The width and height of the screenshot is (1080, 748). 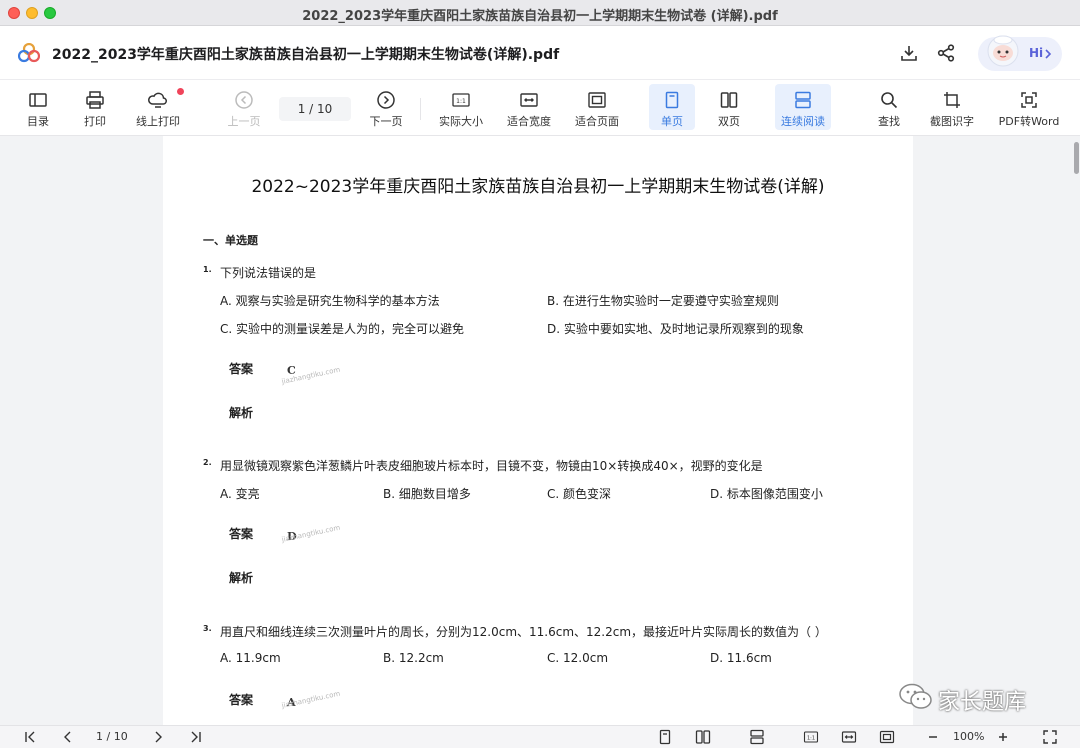 What do you see at coordinates (1003, 51) in the screenshot?
I see `assistant-avatar-icon` at bounding box center [1003, 51].